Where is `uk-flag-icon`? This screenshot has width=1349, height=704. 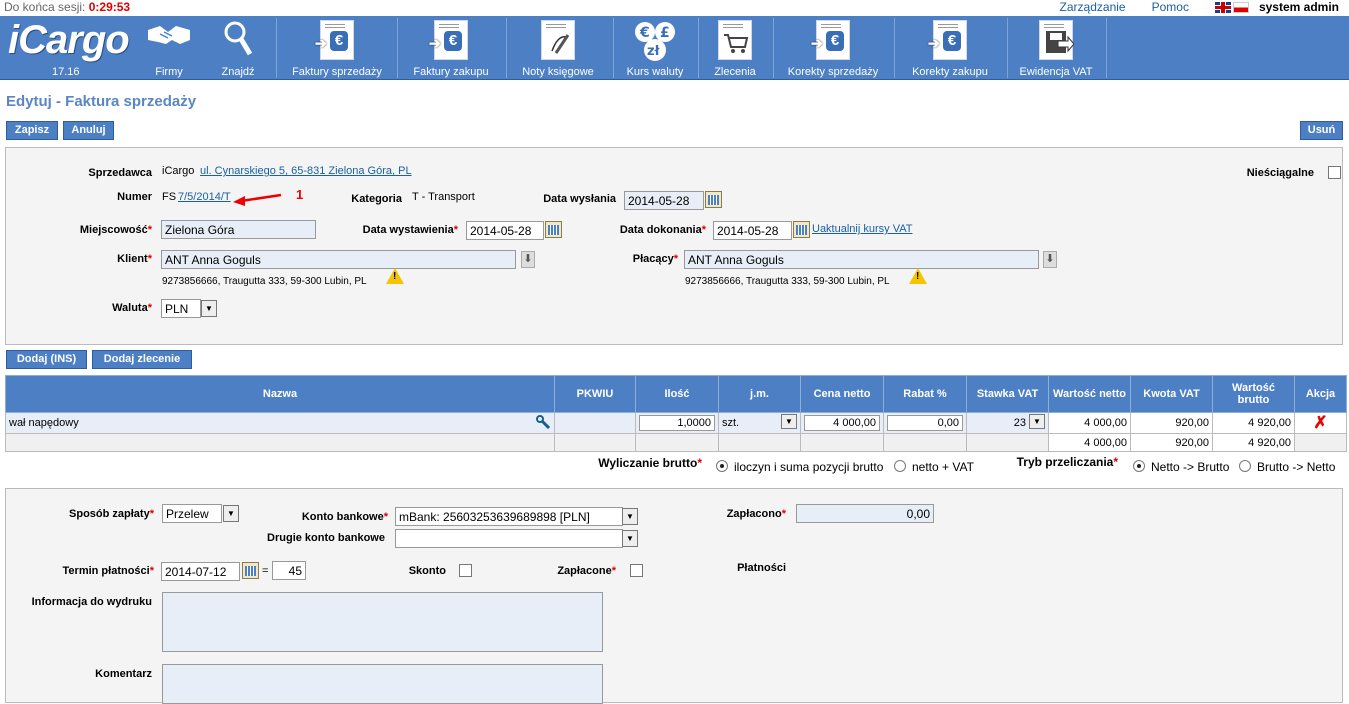
uk-flag-icon is located at coordinates (1222, 7).